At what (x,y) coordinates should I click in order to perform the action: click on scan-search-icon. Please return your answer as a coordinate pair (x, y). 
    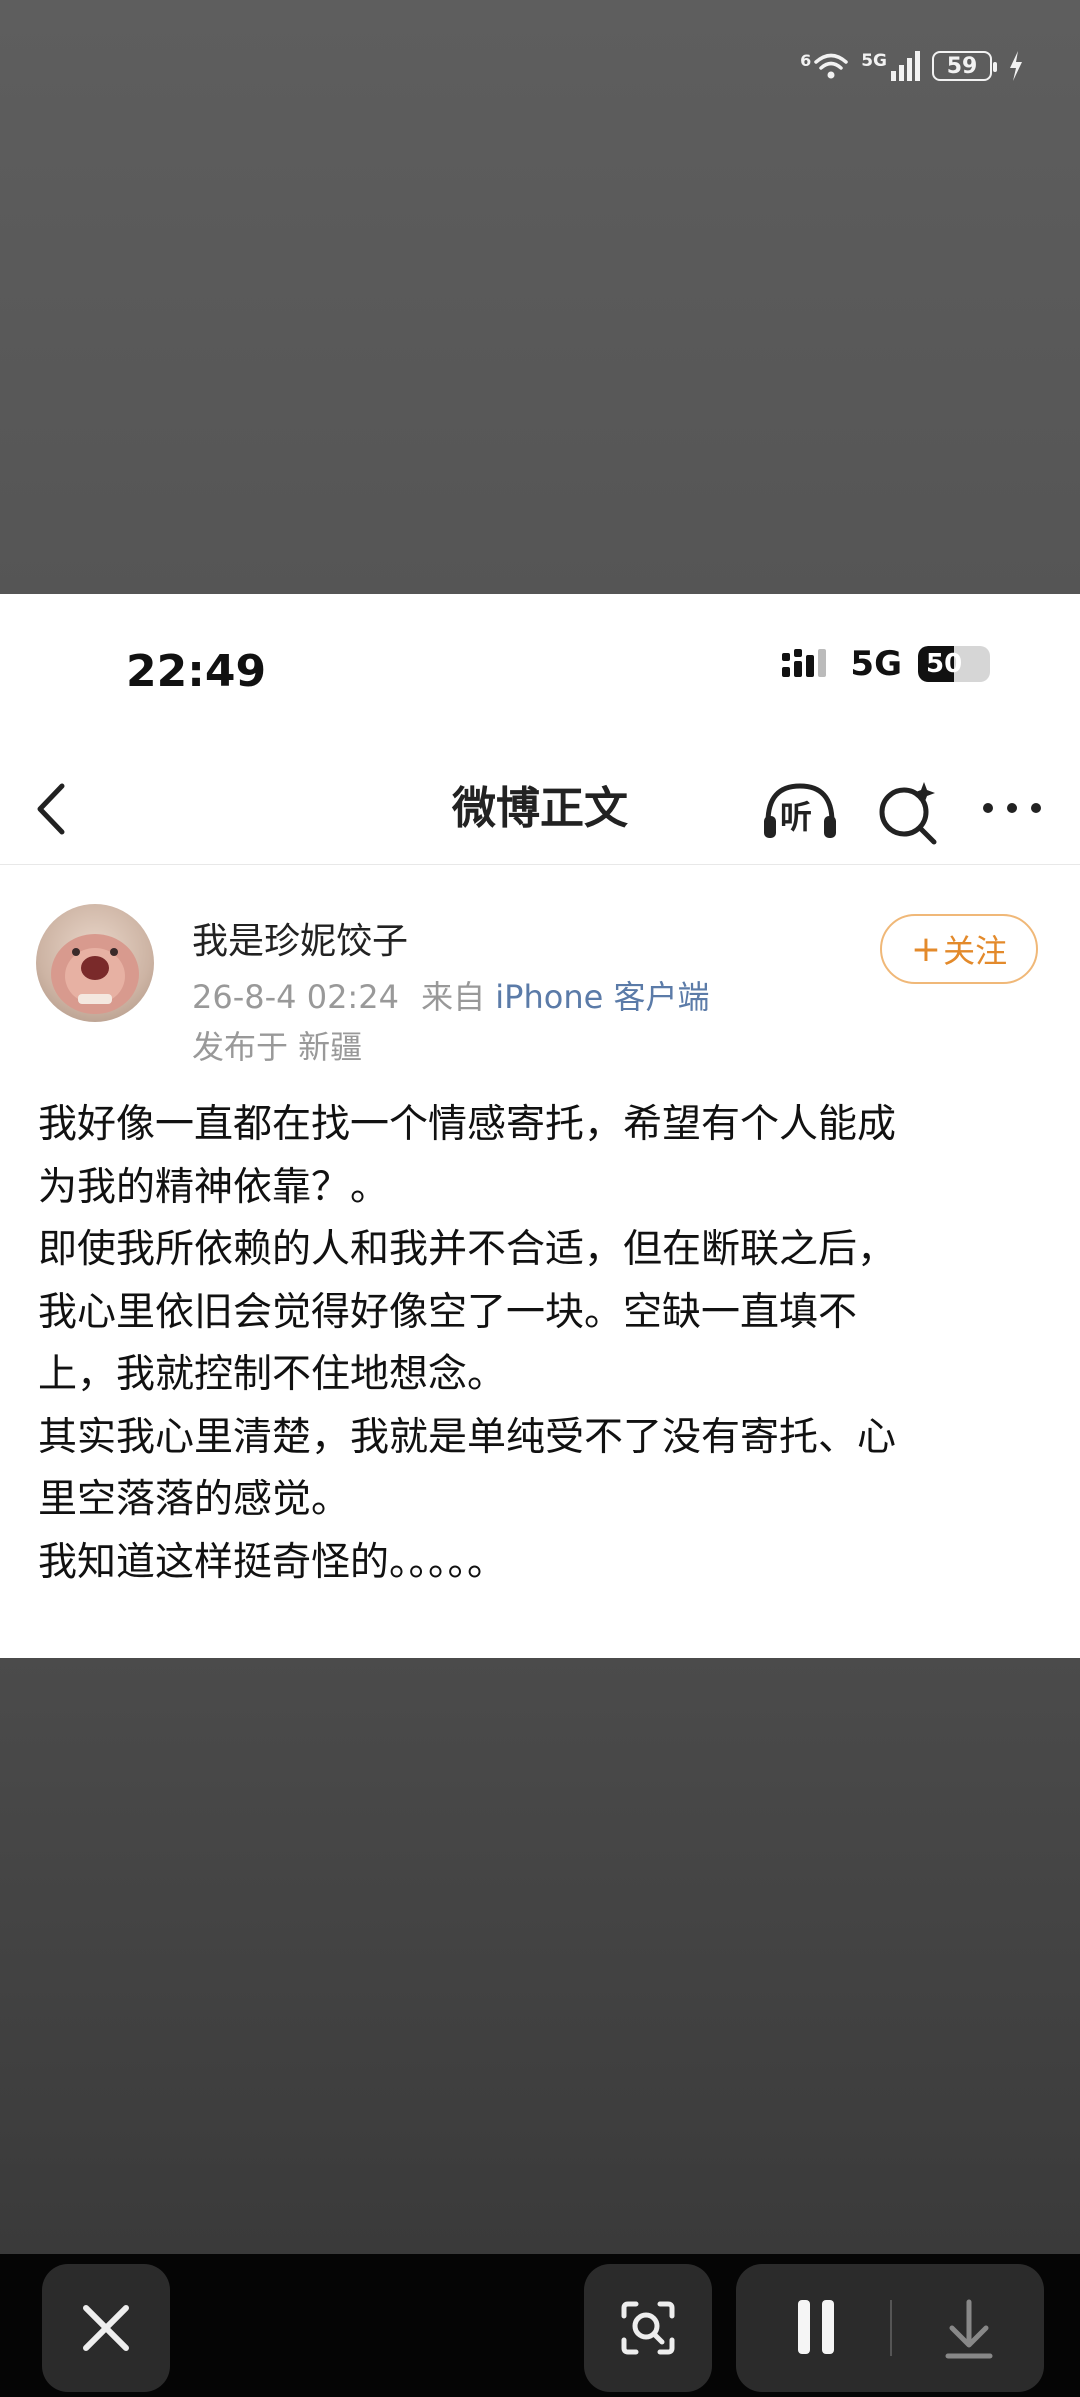
    Looking at the image, I should click on (648, 2328).